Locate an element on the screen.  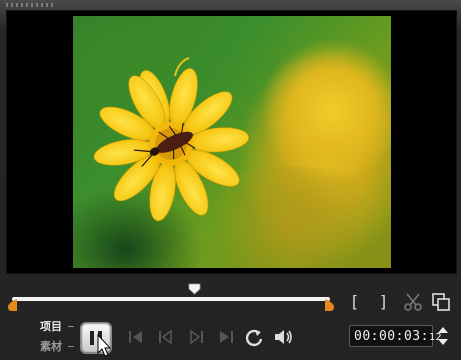
cut-icon is located at coordinates (413, 302).